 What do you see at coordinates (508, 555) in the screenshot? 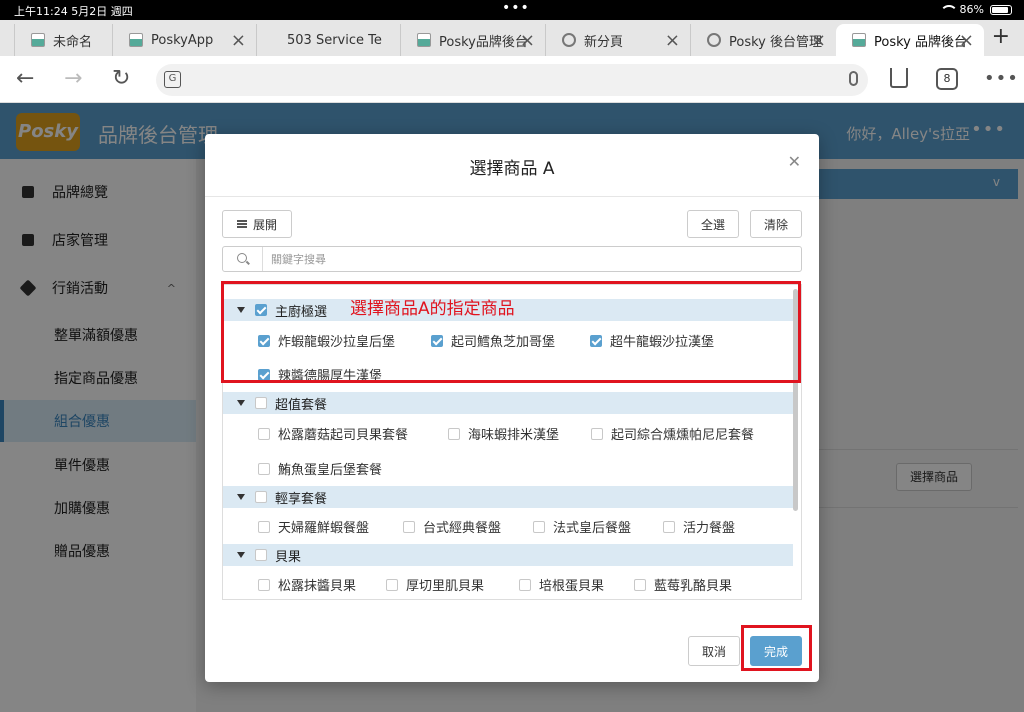
I see `category-row: 貝果` at bounding box center [508, 555].